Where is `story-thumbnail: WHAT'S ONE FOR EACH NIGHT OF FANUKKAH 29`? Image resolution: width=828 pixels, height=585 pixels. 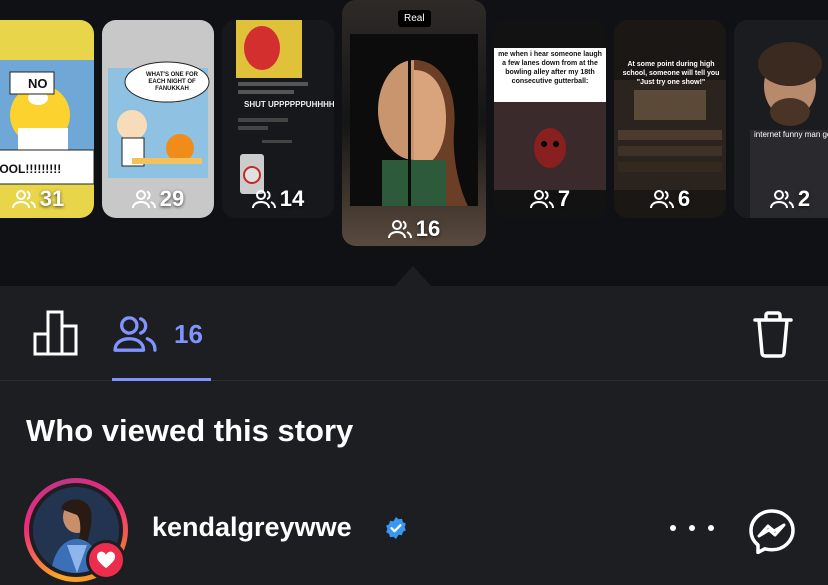
story-thumbnail: WHAT'S ONE FOR EACH NIGHT OF FANUKKAH 29 is located at coordinates (158, 119).